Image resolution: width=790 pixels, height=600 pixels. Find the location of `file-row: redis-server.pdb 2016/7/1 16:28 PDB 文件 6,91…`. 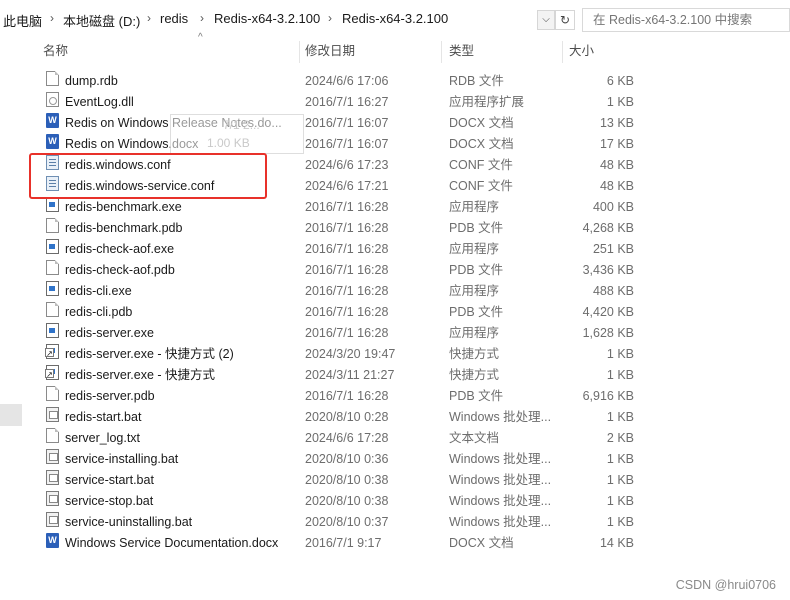

file-row: redis-server.pdb 2016/7/1 16:28 PDB 文件 6,91… is located at coordinates (340, 396).